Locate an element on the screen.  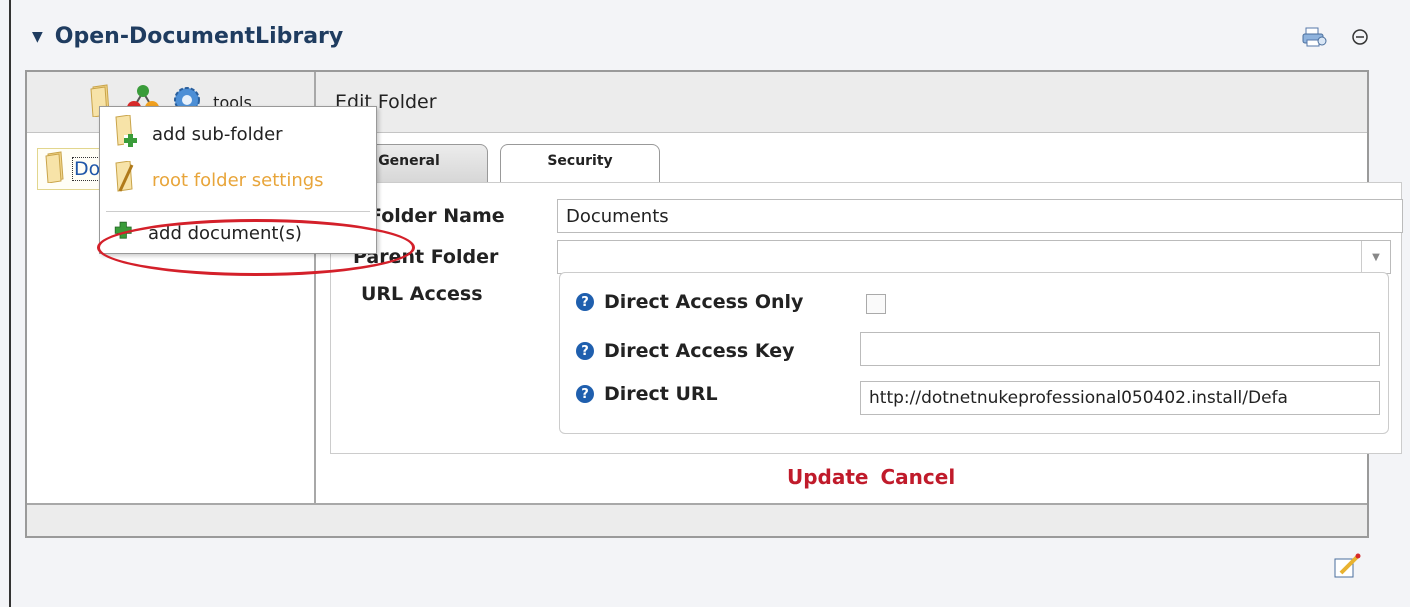
footer-bar is located at coordinates (697, 519).